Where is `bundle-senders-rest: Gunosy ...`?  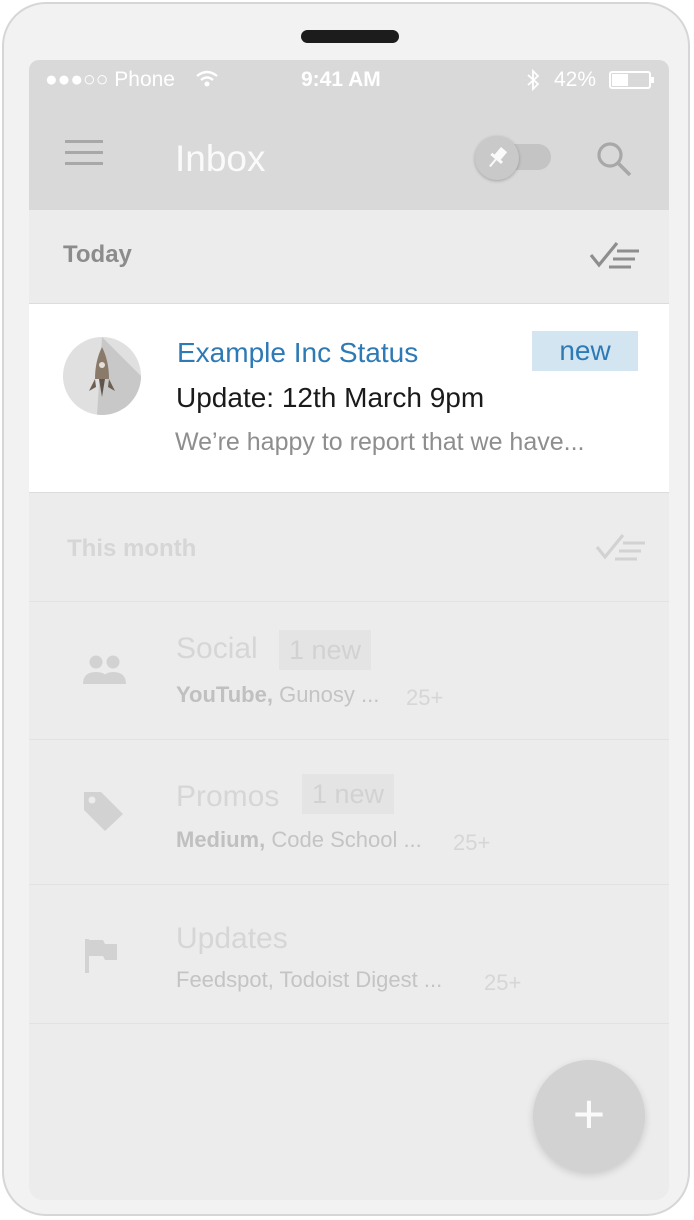 bundle-senders-rest: Gunosy ... is located at coordinates (329, 694).